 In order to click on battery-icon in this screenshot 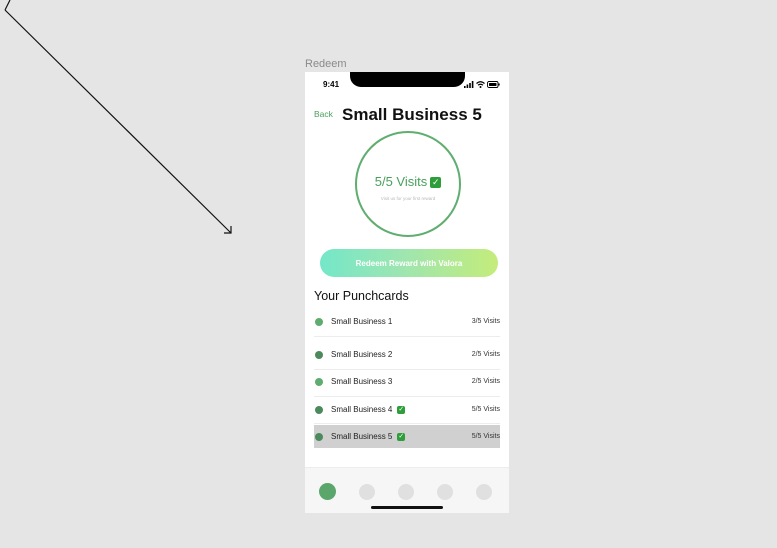, I will do `click(493, 84)`.